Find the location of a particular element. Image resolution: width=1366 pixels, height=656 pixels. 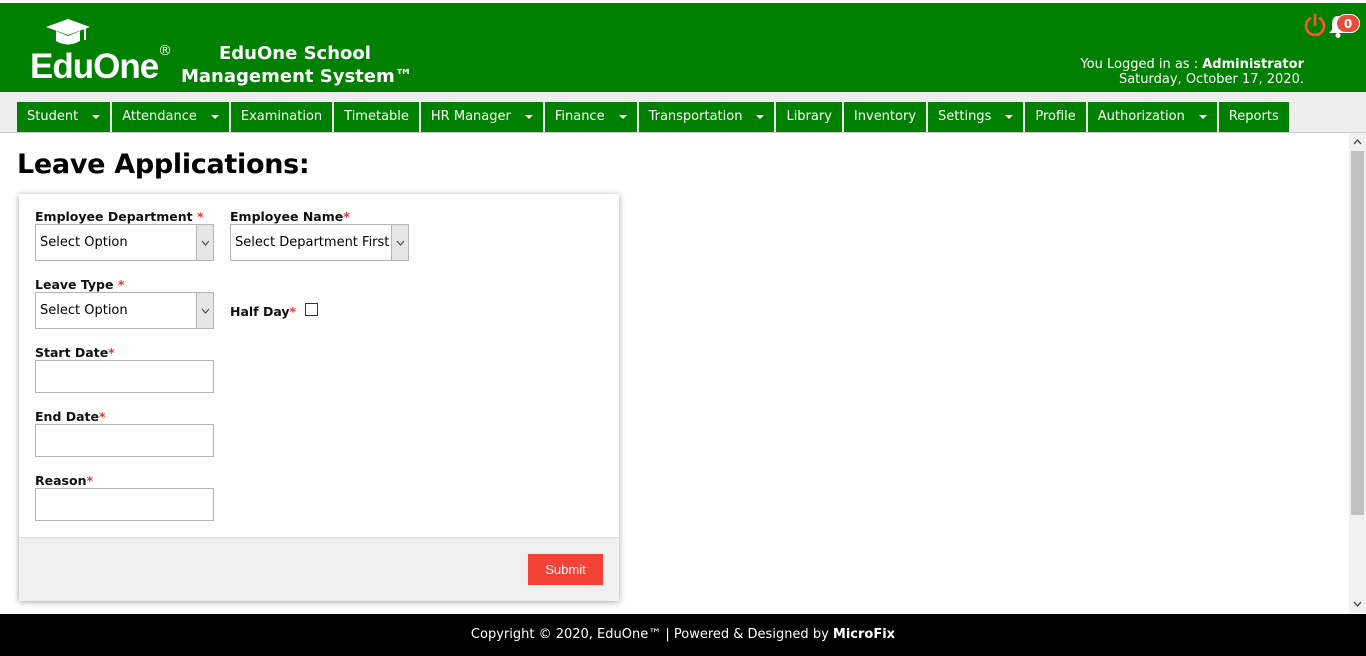

scroll-down-arrow-icon is located at coordinates (1357, 603).